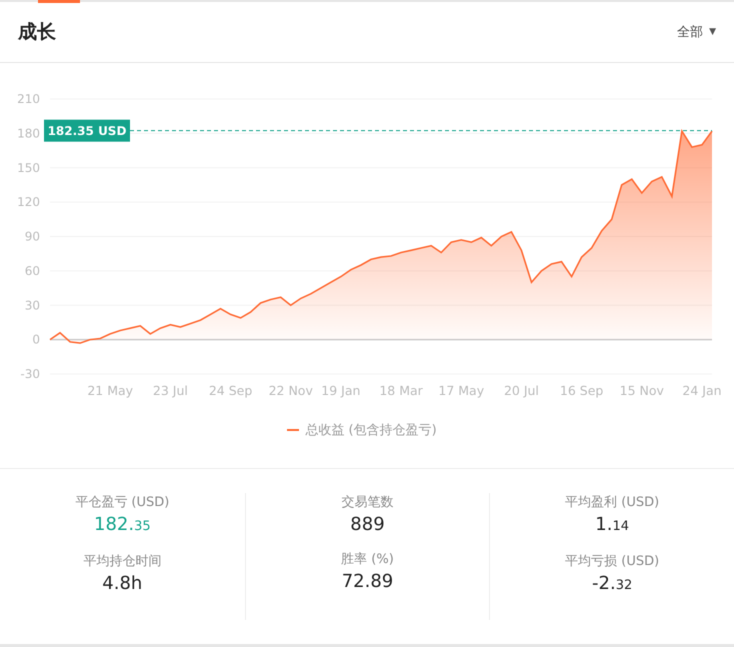 The height and width of the screenshot is (647, 734). I want to click on stat-label: 平均亏损 (USD), so click(612, 561).